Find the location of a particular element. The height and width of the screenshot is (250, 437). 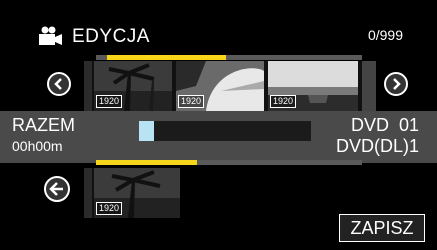

thumbnail-partial-right is located at coordinates (369, 86).